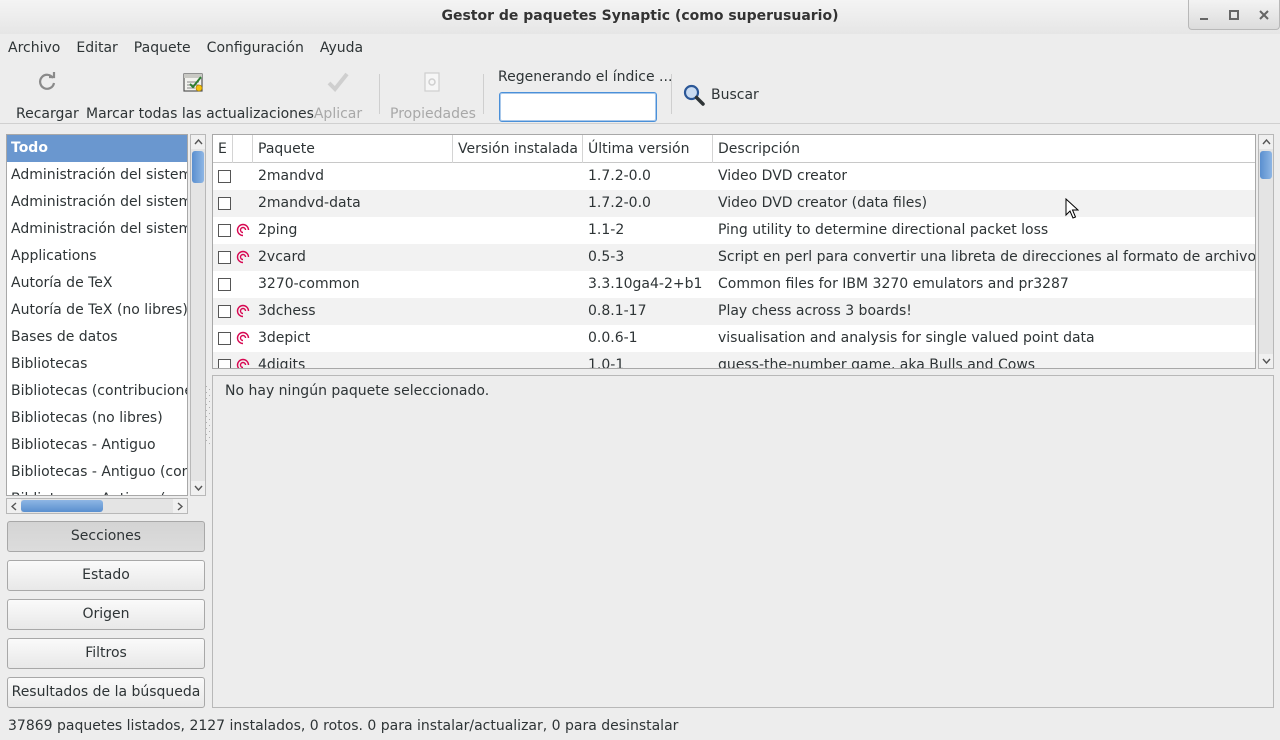  What do you see at coordinates (823, 203) in the screenshot?
I see `package-description: Video DVD creator (data files)` at bounding box center [823, 203].